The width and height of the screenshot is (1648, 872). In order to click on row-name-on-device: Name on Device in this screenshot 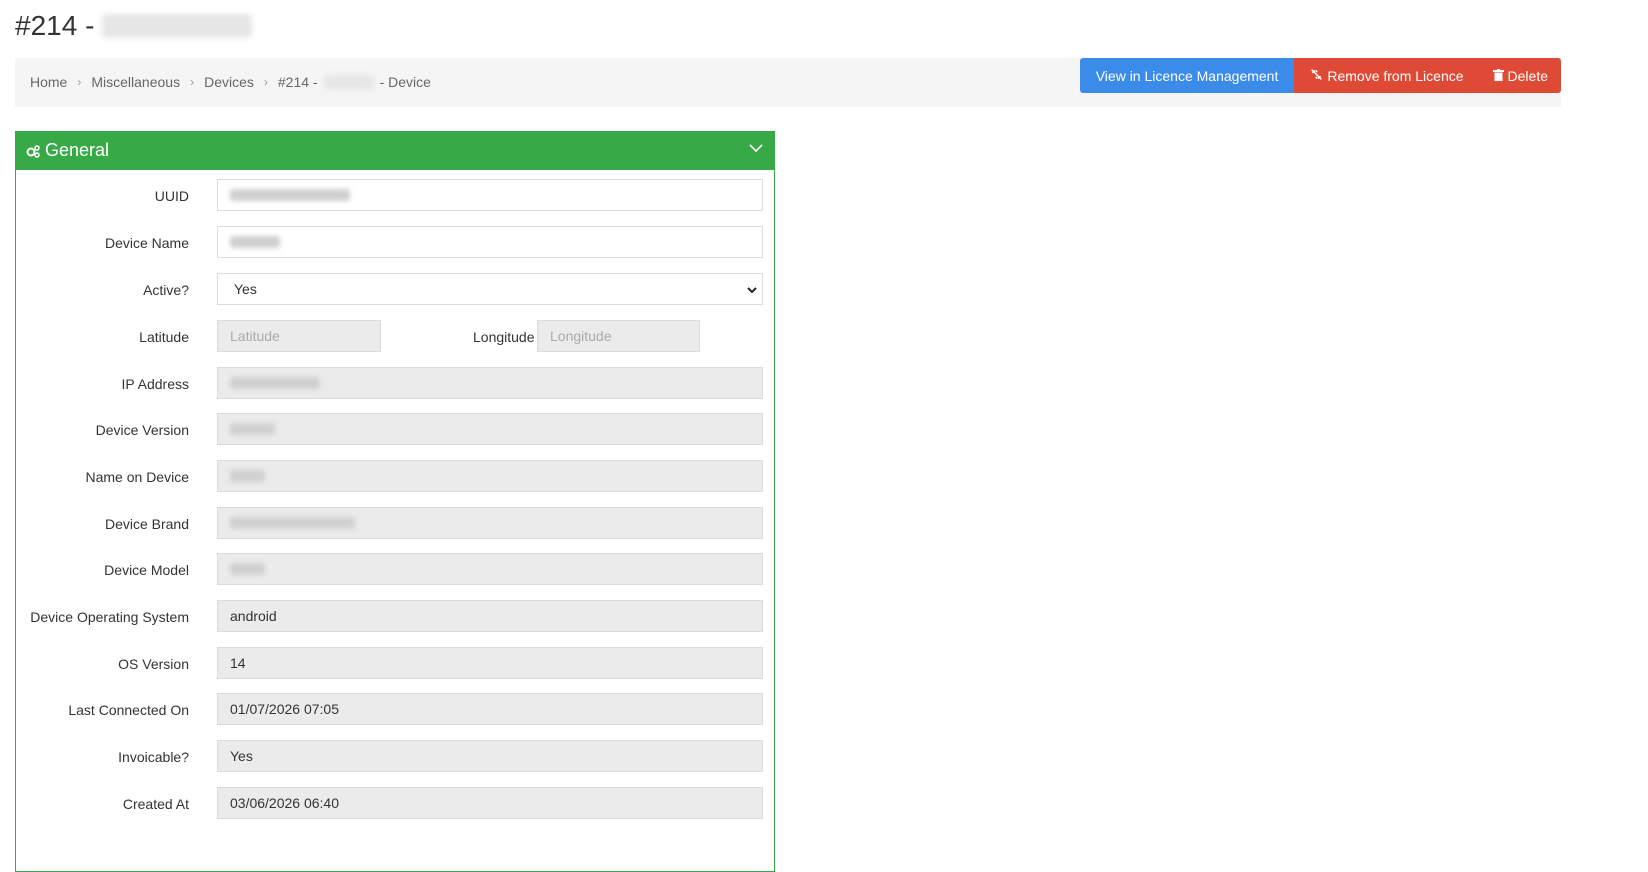, I will do `click(395, 476)`.